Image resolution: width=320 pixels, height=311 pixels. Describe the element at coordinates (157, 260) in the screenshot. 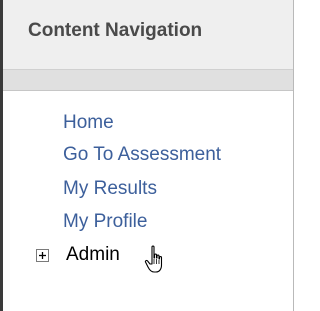

I see `hand-pointer-icon` at that location.